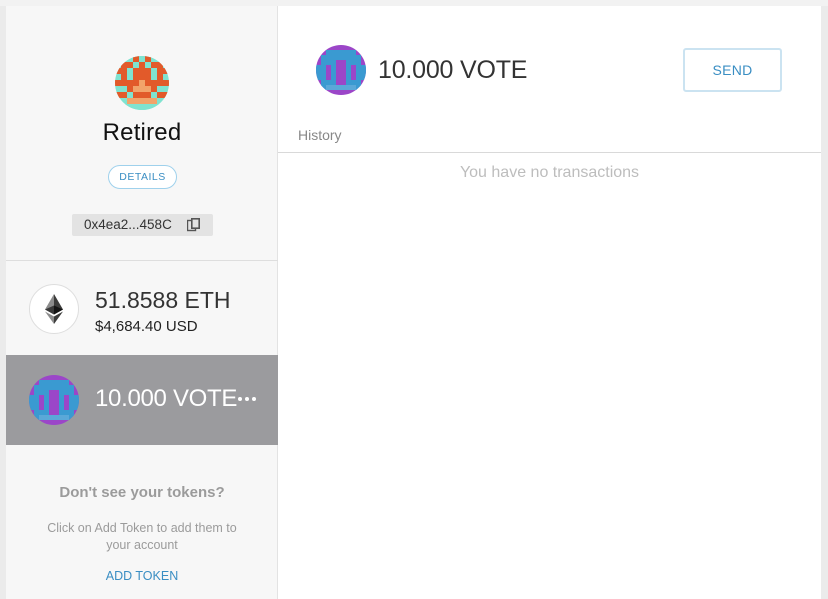 Image resolution: width=828 pixels, height=599 pixels. I want to click on token-row-eth: 51.8588 ETH $4,684.40 USD, so click(142, 308).